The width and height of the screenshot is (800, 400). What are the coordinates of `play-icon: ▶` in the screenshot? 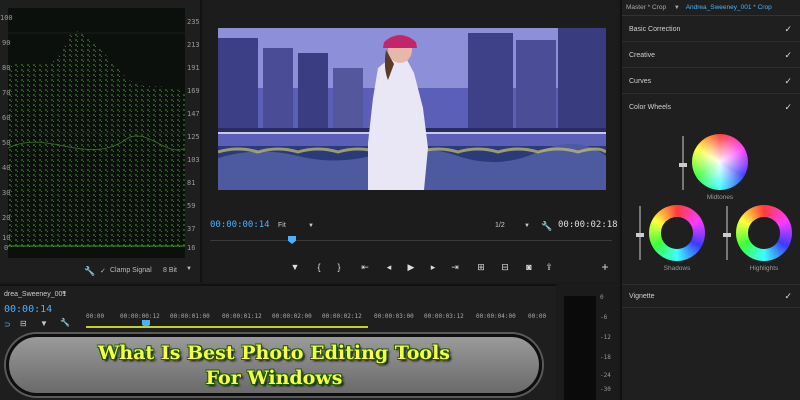 It's located at (411, 267).